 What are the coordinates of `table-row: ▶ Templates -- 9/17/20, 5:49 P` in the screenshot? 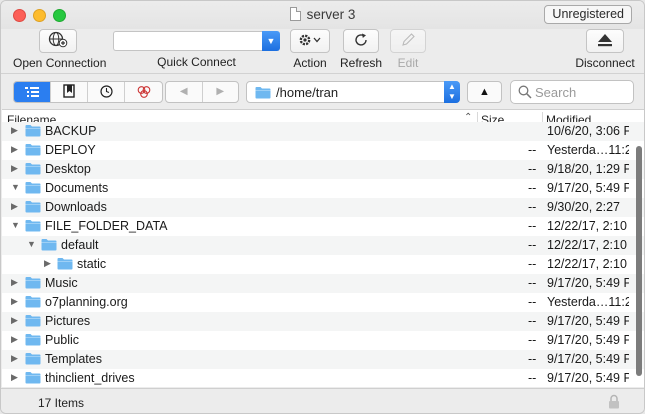 It's located at (323, 359).